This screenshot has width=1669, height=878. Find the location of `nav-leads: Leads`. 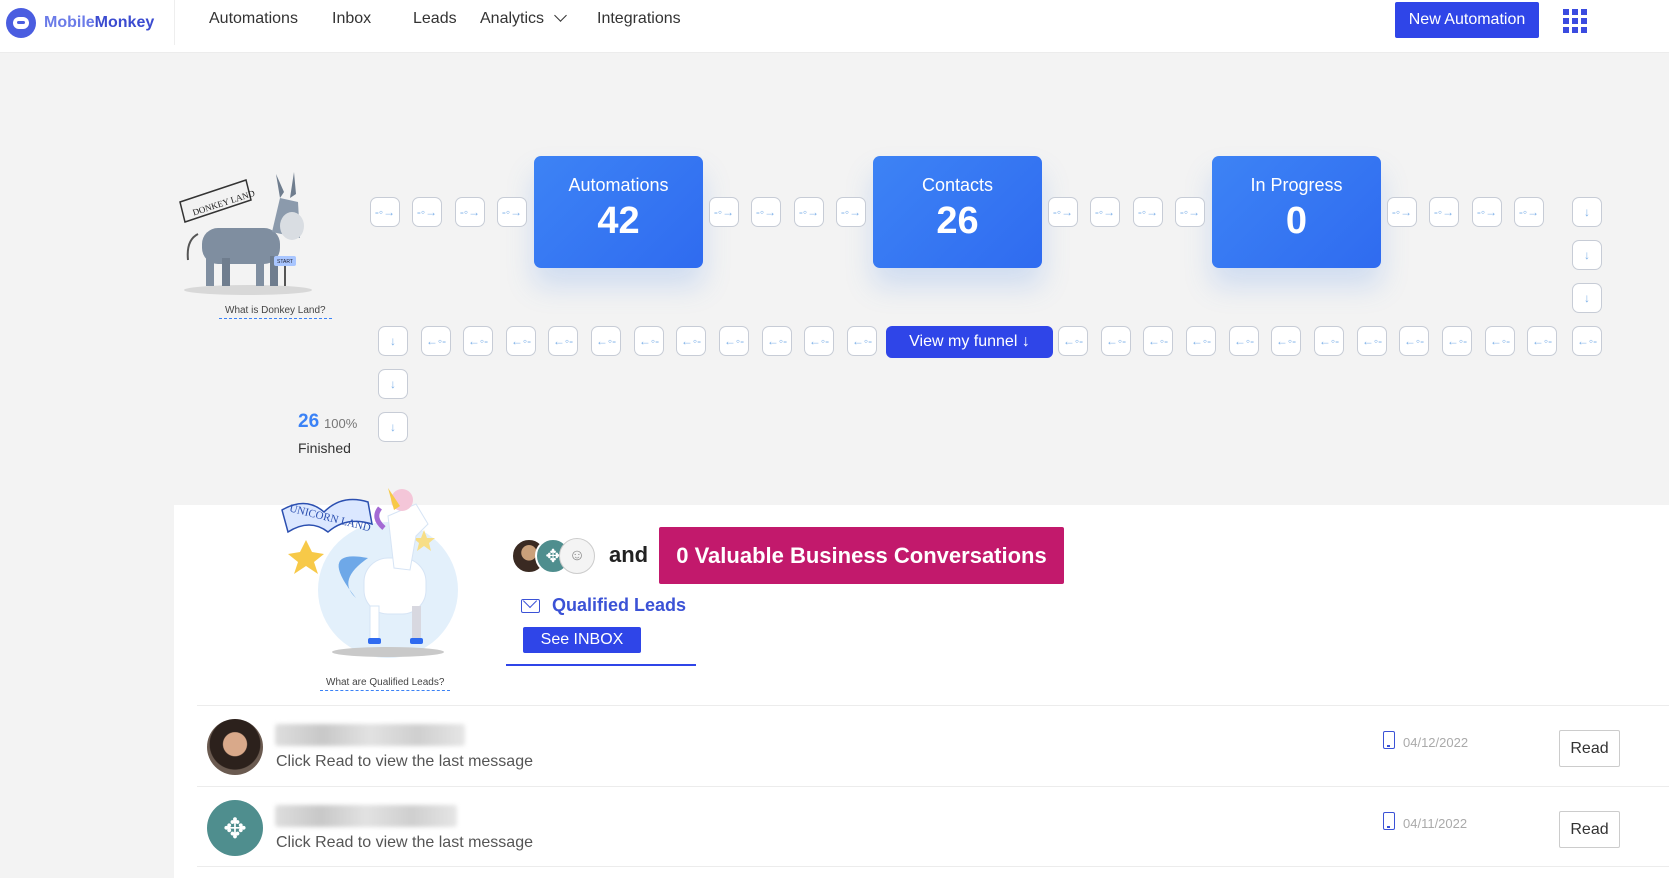

nav-leads: Leads is located at coordinates (435, 19).